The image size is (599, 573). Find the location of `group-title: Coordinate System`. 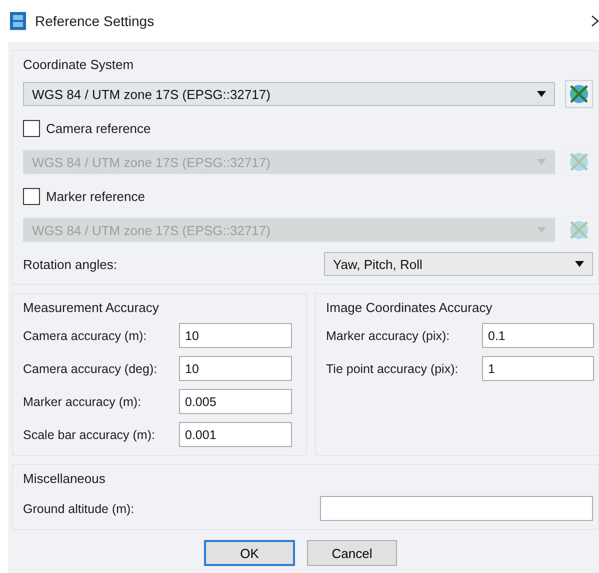

group-title: Coordinate System is located at coordinates (79, 64).